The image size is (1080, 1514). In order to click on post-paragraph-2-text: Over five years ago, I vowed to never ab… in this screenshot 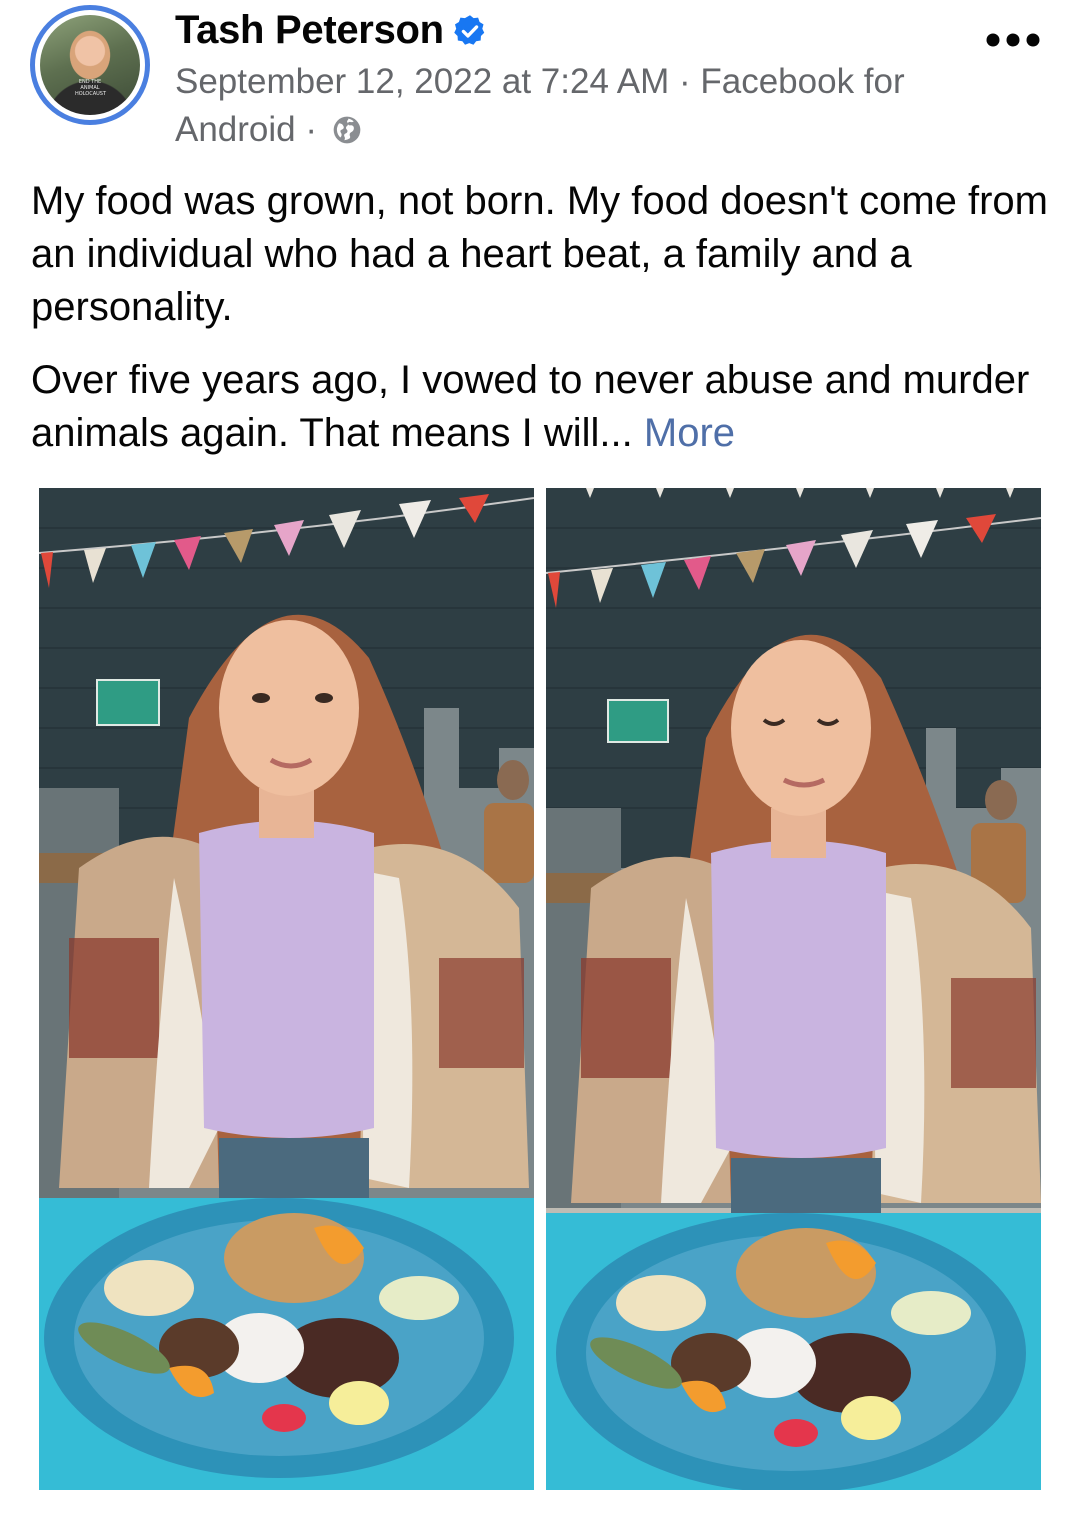, I will do `click(530, 406)`.